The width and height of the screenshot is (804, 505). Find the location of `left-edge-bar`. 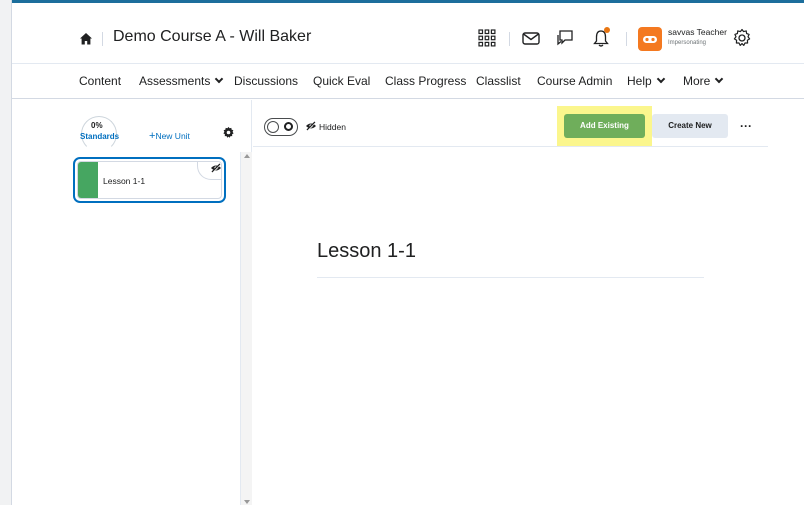

left-edge-bar is located at coordinates (6, 252).